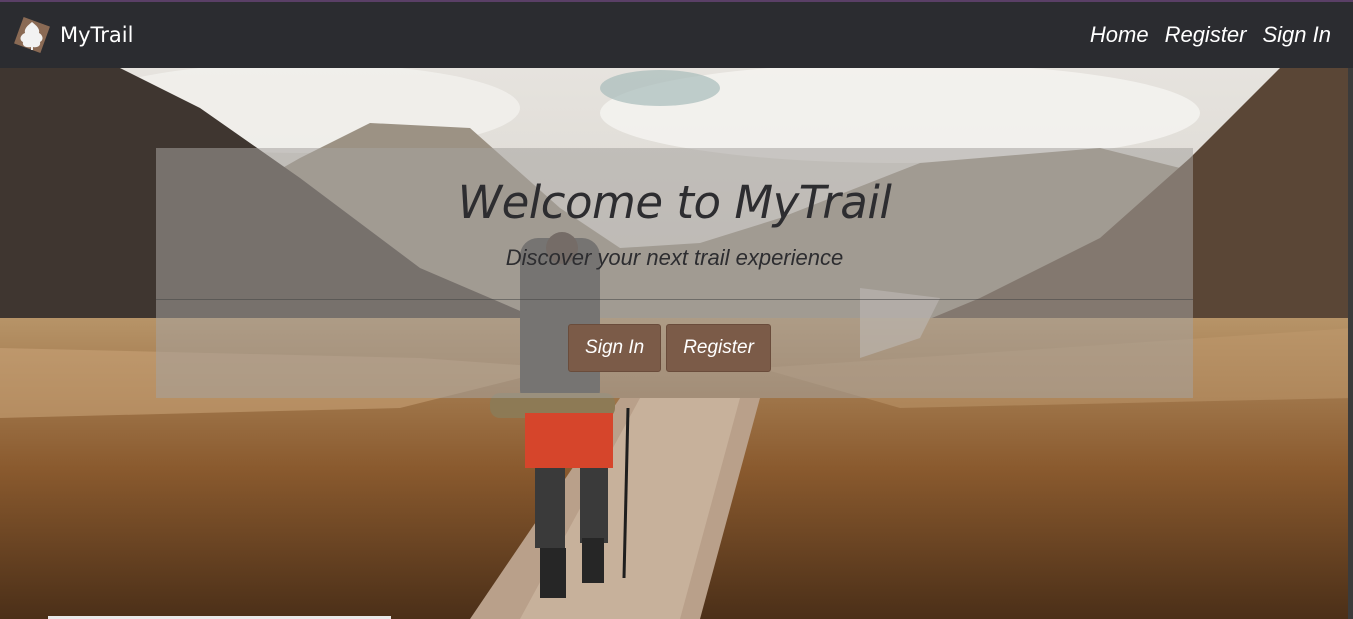 The image size is (1353, 619). Describe the element at coordinates (1119, 35) in the screenshot. I see `nav-home-link: Home` at that location.